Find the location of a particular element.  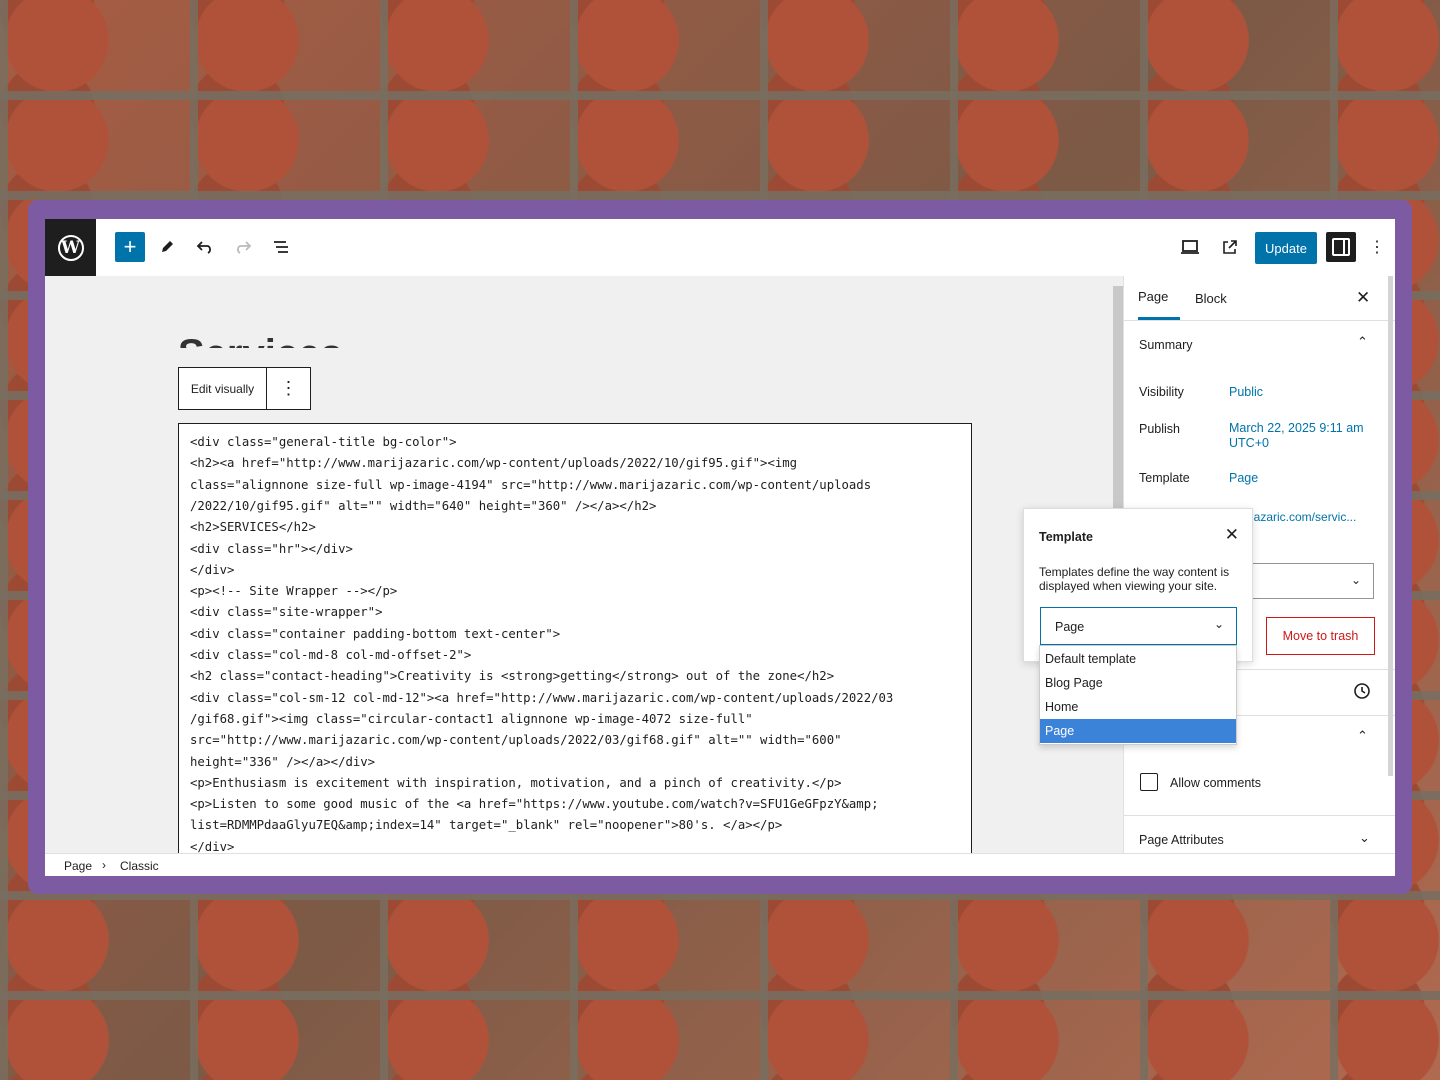

undo-button is located at coordinates (205, 247).